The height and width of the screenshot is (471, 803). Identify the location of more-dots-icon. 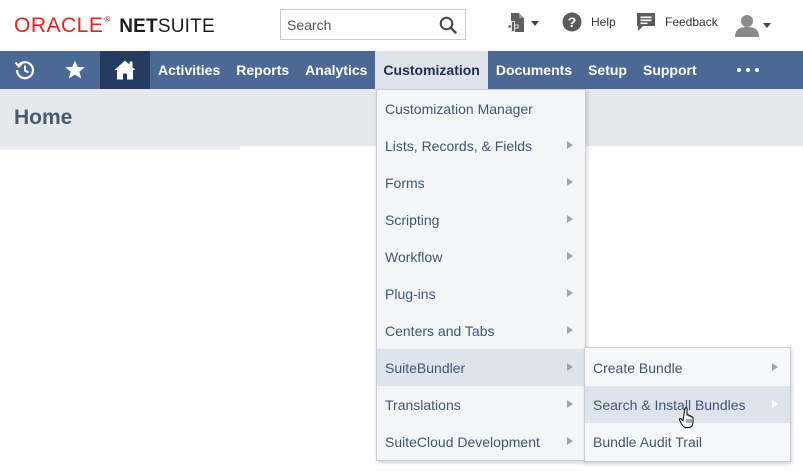
(748, 70).